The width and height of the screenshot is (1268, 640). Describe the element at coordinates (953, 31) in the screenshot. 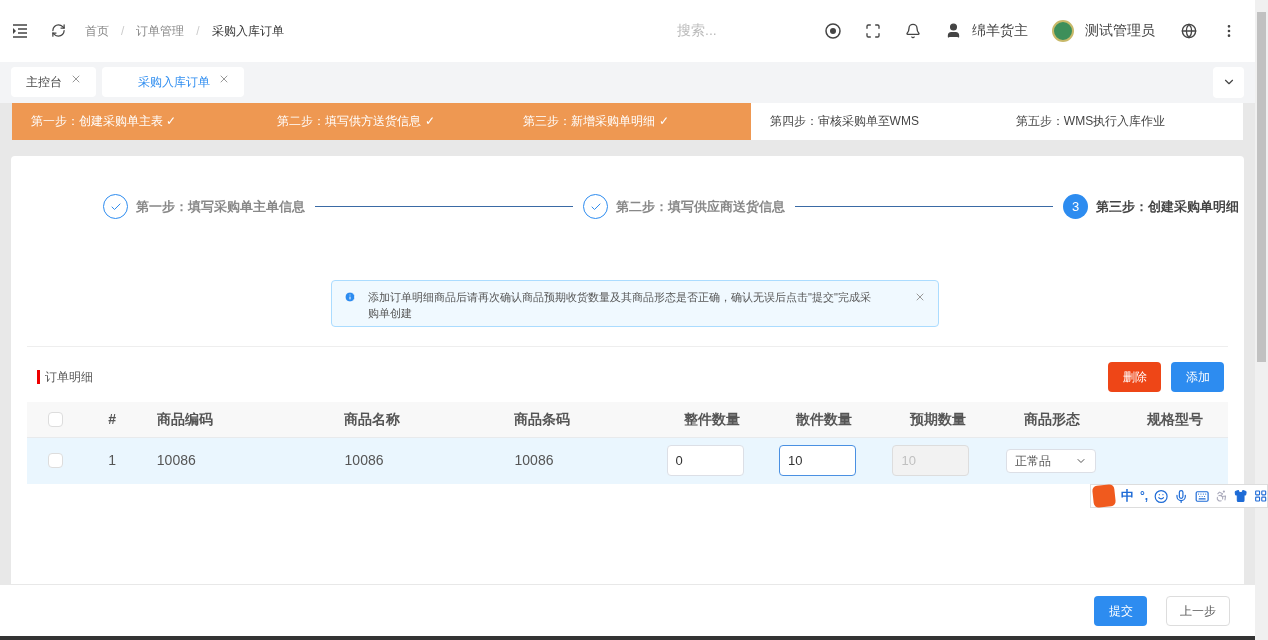

I see `user-icon` at that location.